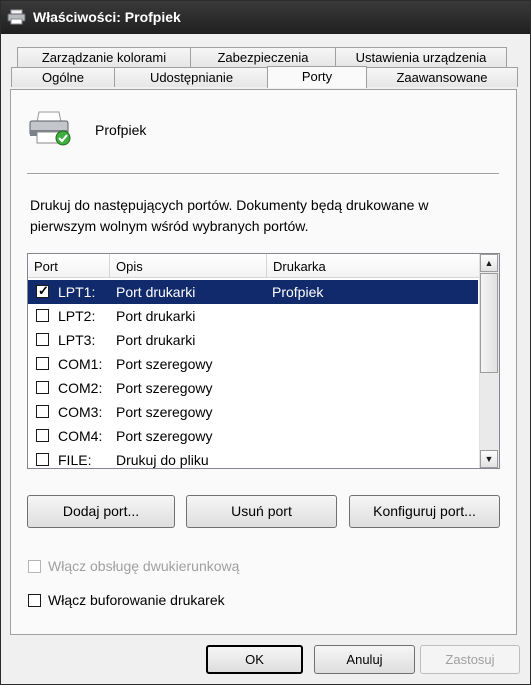 The width and height of the screenshot is (531, 685). I want to click on tab-label: Zarządzanie kolorami, so click(104, 57).